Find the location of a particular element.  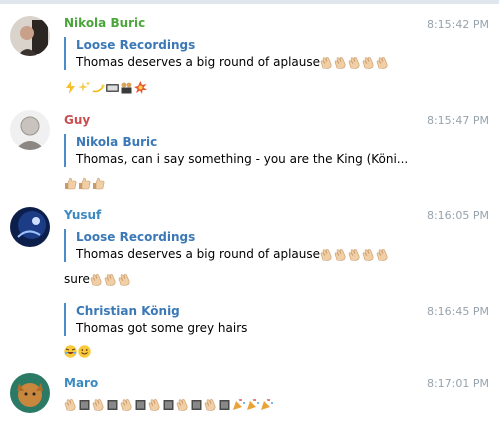

sparkles-emoji is located at coordinates (84, 86).